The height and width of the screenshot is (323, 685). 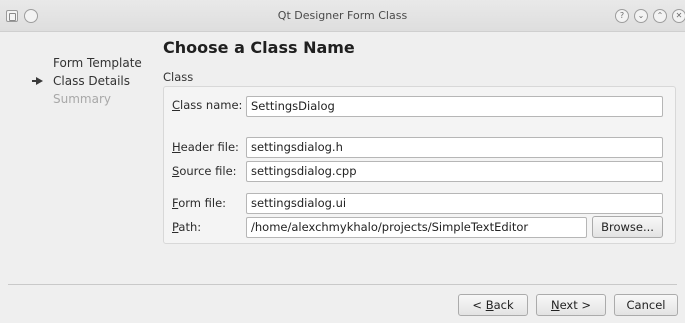 What do you see at coordinates (622, 16) in the screenshot?
I see `help-icon: ?` at bounding box center [622, 16].